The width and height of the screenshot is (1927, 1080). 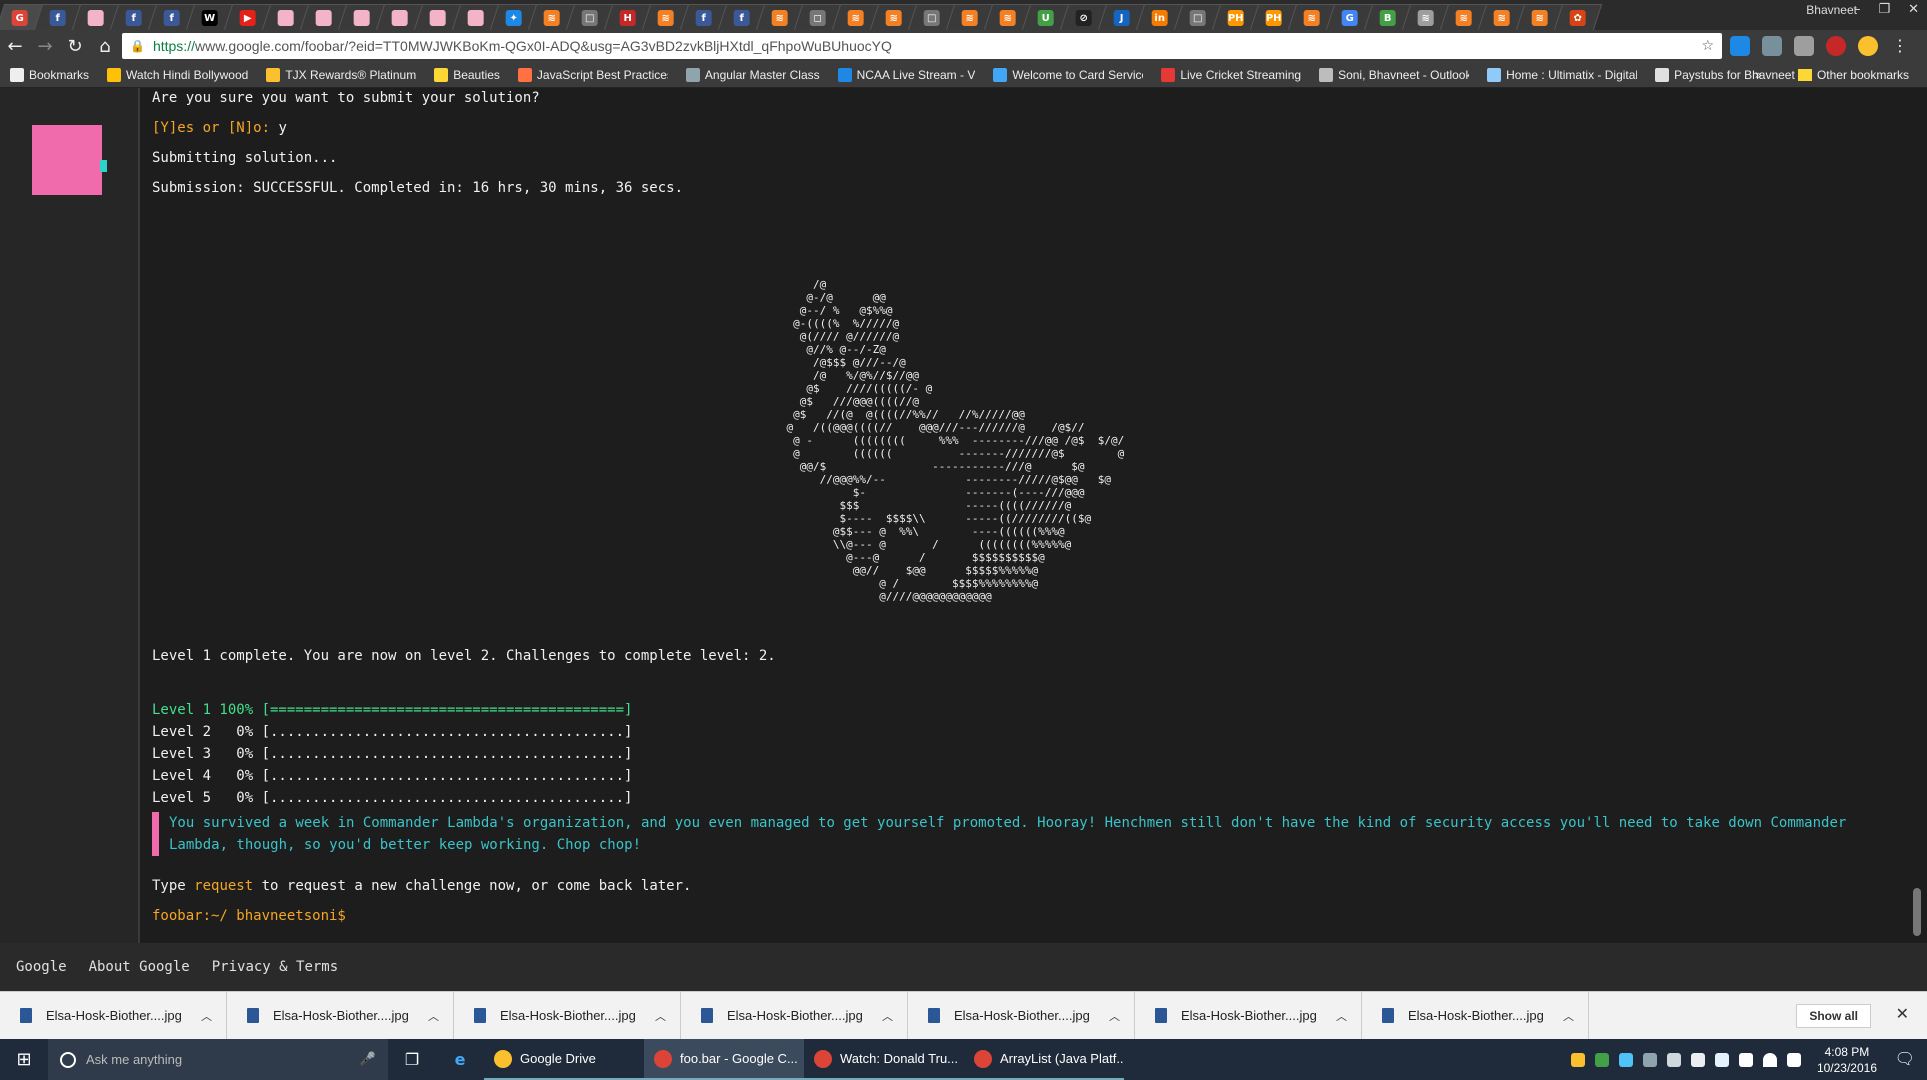 What do you see at coordinates (592, 74) in the screenshot?
I see `bookmark-item: JavaScript Best Practices` at bounding box center [592, 74].